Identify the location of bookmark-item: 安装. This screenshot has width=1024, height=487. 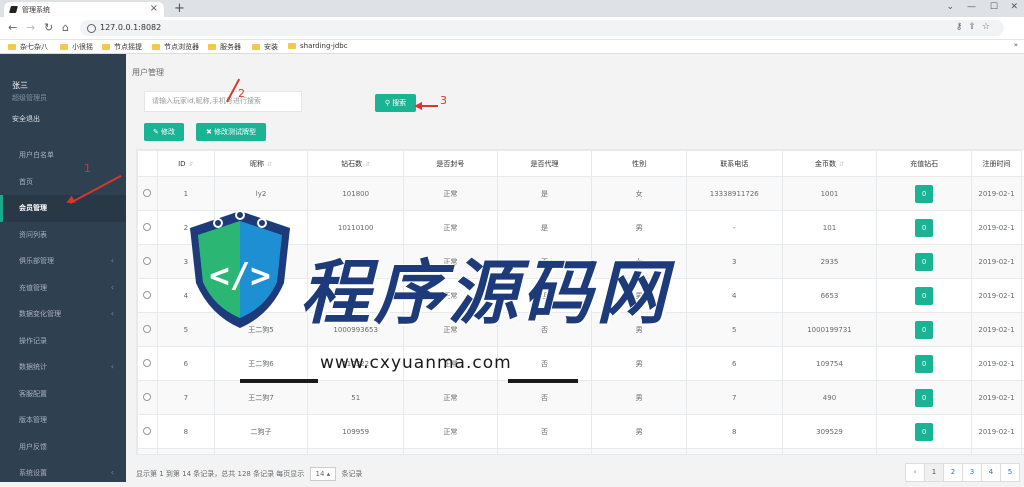
(265, 47).